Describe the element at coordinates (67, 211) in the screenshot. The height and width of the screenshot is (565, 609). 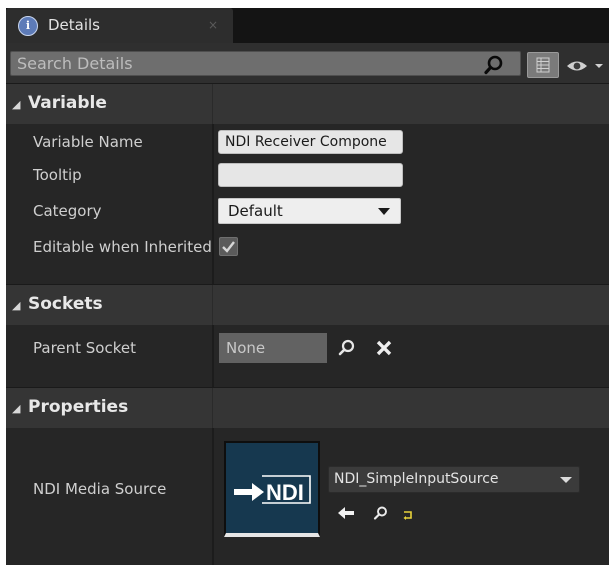
I see `category-label: Category` at that location.